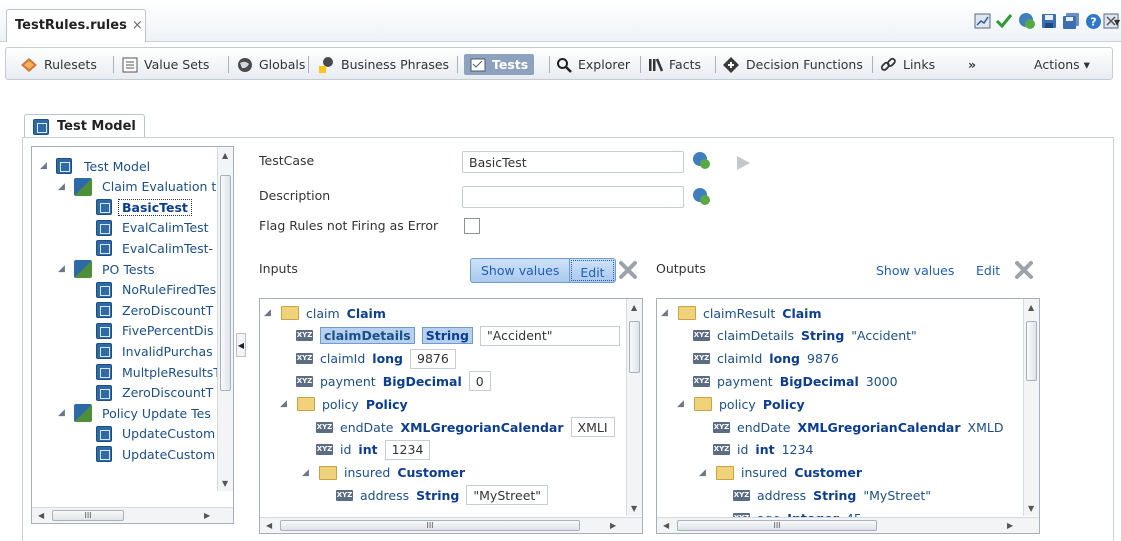  Describe the element at coordinates (430, 525) in the screenshot. I see `inputs-hscroll-thumb: III` at that location.